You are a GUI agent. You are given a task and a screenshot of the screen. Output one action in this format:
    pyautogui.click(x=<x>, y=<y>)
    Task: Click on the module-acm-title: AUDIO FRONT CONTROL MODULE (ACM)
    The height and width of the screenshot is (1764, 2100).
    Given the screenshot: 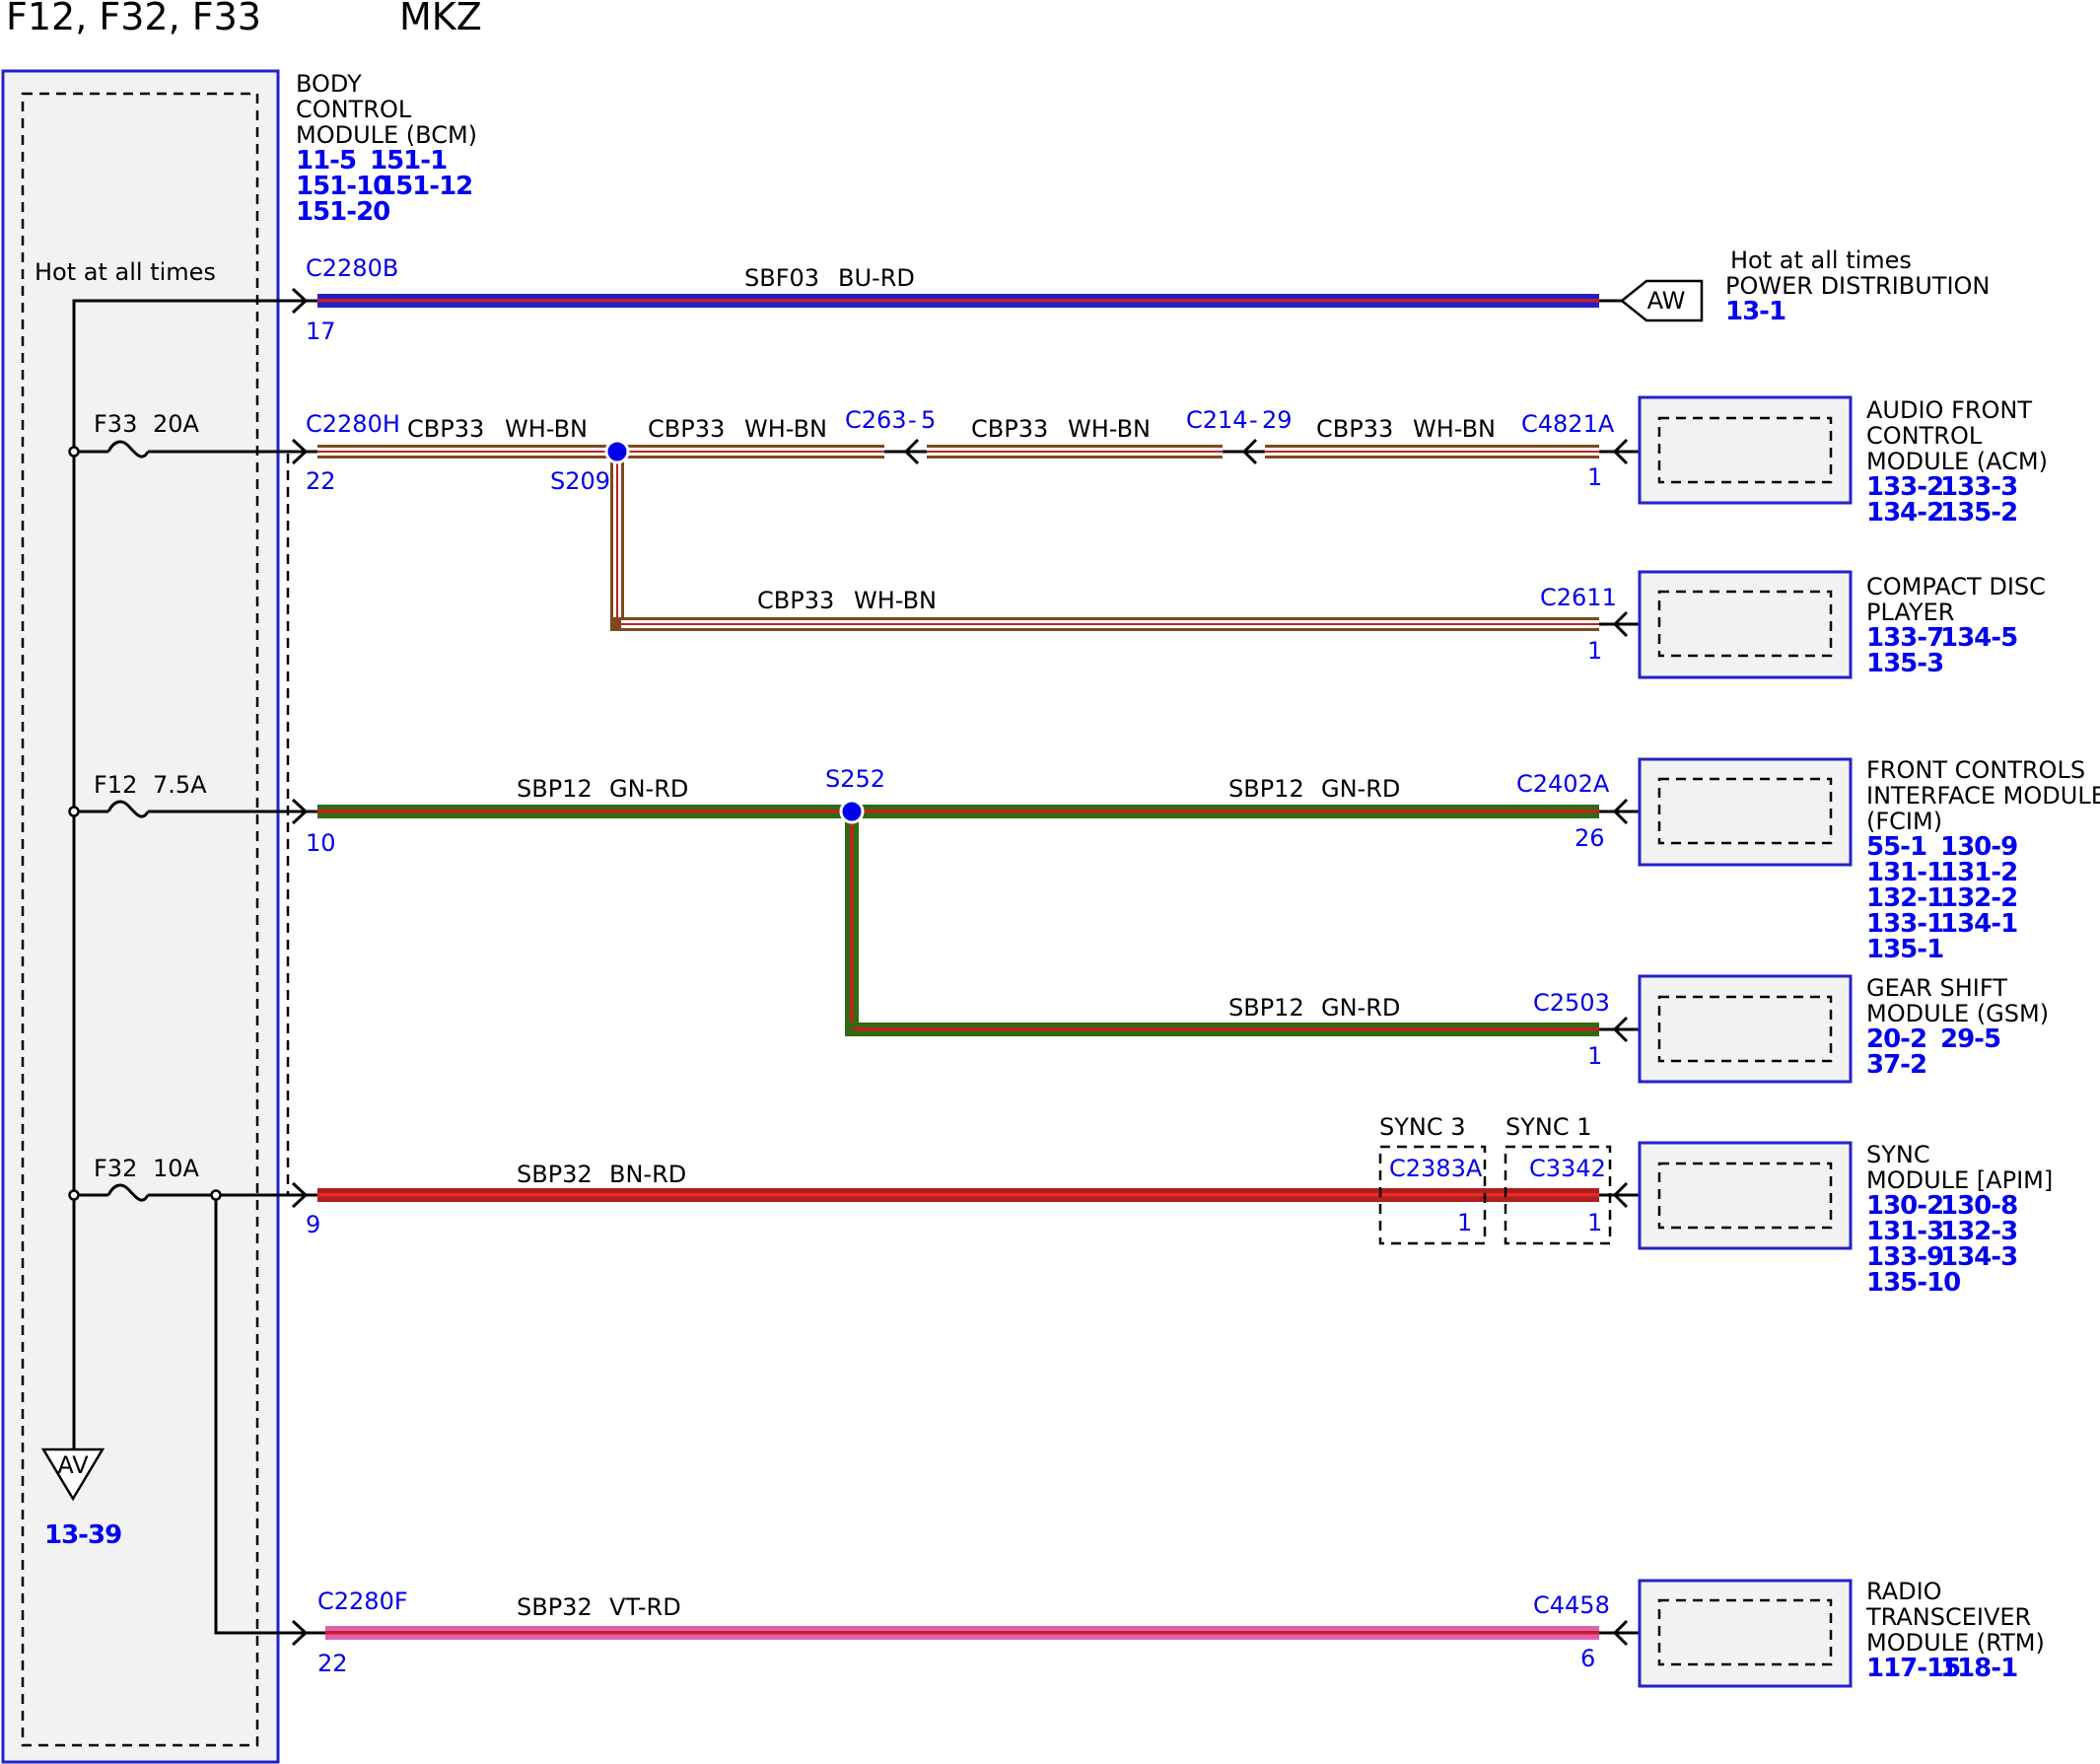 What is the action you would take?
    pyautogui.click(x=1957, y=436)
    